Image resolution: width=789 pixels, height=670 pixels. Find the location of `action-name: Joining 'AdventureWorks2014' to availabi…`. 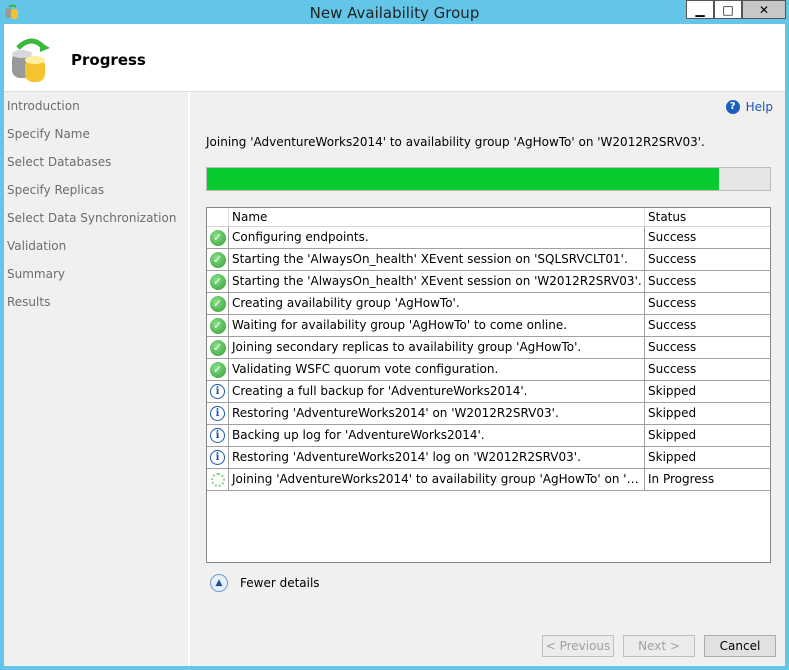

action-name: Joining 'AdventureWorks2014' to availabi… is located at coordinates (437, 479).